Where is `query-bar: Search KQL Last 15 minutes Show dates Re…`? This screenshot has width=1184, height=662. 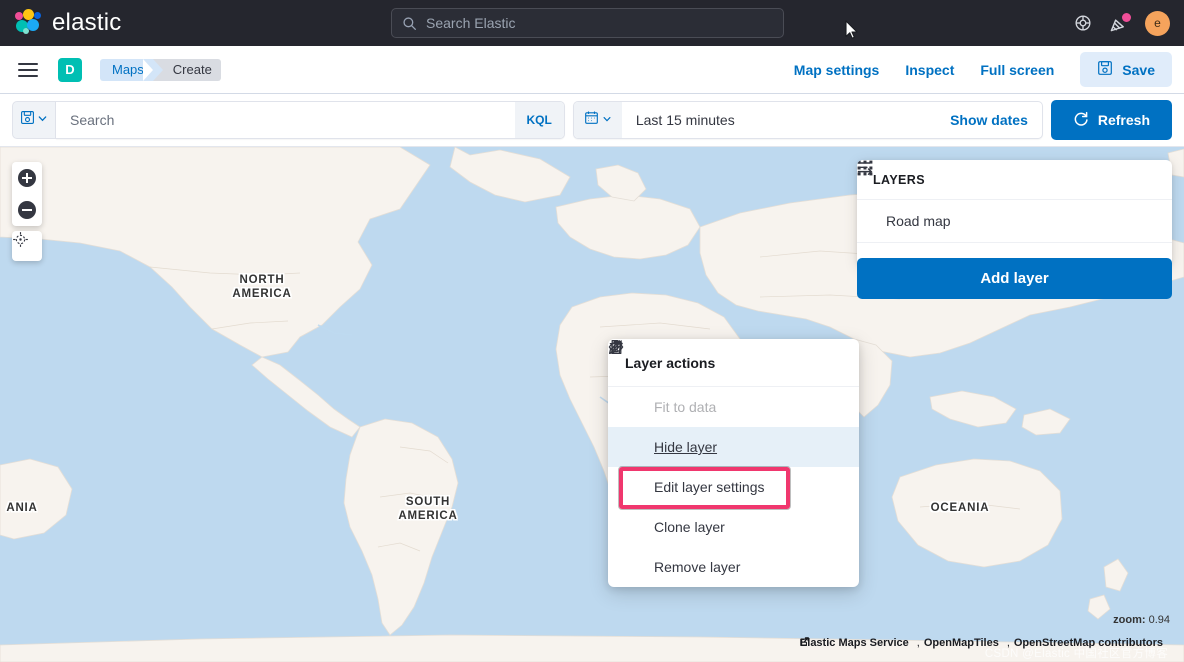 query-bar: Search KQL Last 15 minutes Show dates Re… is located at coordinates (592, 120).